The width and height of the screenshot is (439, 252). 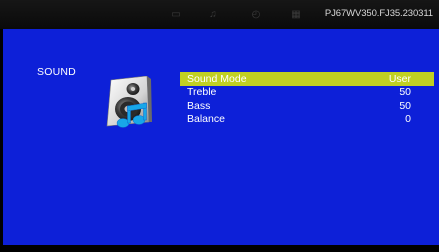 What do you see at coordinates (219, 248) in the screenshot?
I see `bottom-border` at bounding box center [219, 248].